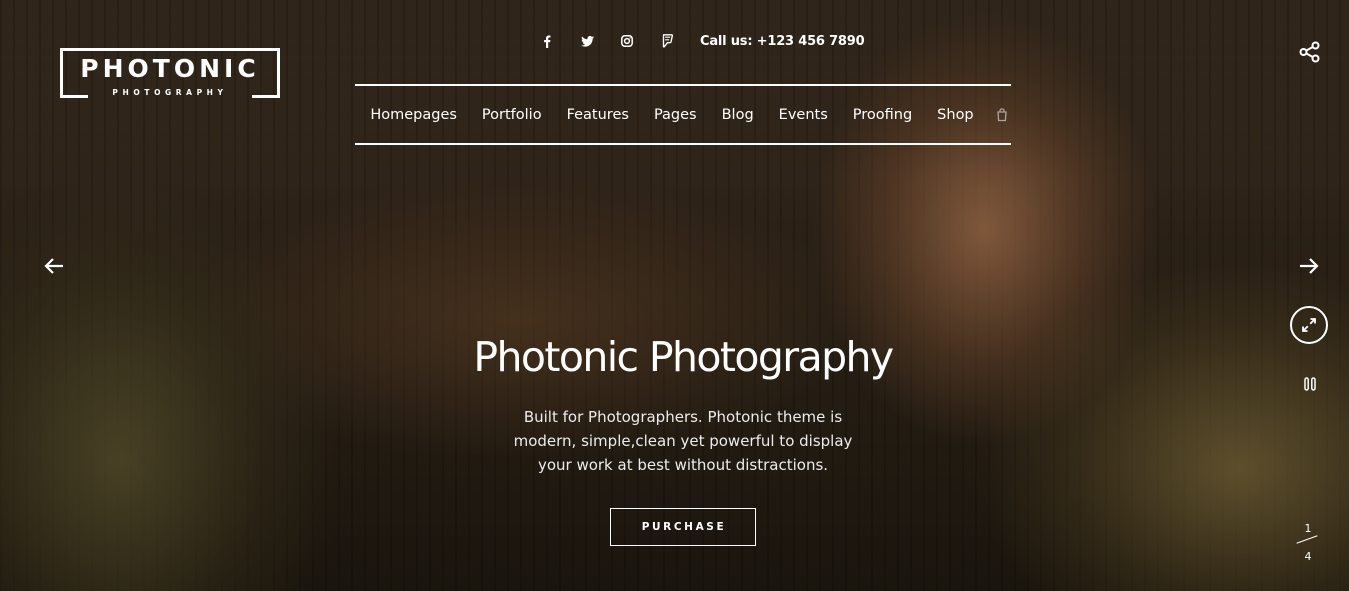 Image resolution: width=1349 pixels, height=591 pixels. I want to click on logo-subtext: PHOTOGRAPHY, so click(170, 92).